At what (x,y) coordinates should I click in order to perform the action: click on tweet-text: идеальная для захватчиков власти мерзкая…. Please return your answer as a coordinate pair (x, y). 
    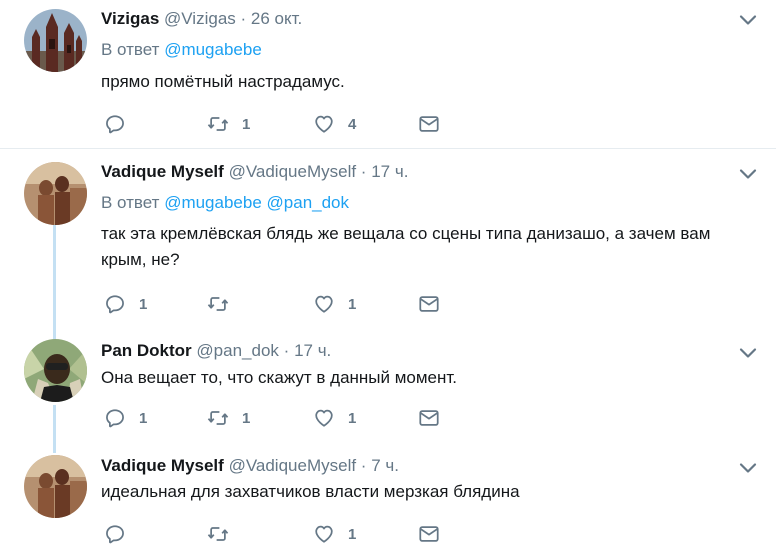
    Looking at the image, I should click on (310, 491).